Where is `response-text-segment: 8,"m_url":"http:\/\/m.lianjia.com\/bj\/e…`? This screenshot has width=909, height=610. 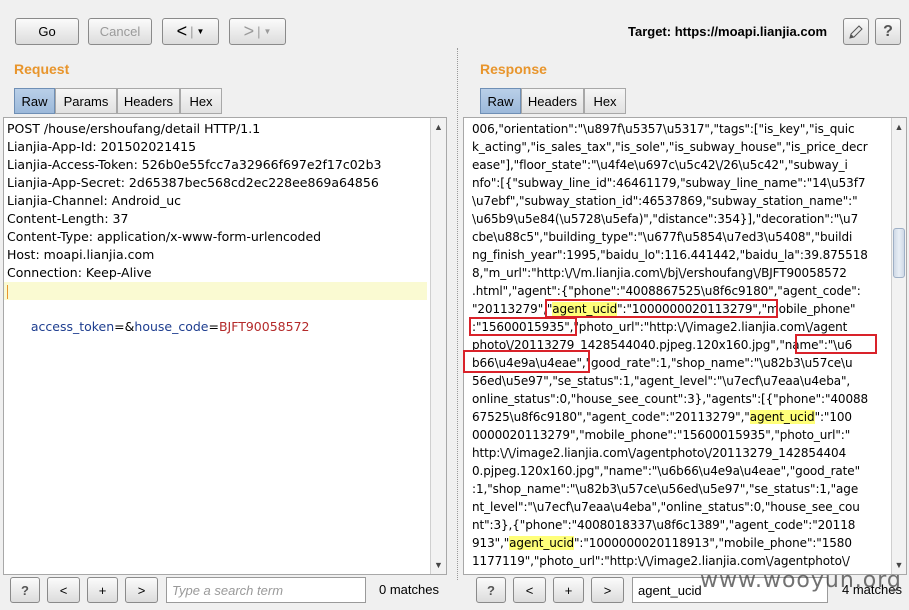 response-text-segment: 8,"m_url":"http:\/\/m.lianjia.com\/bj\/e… is located at coordinates (659, 273).